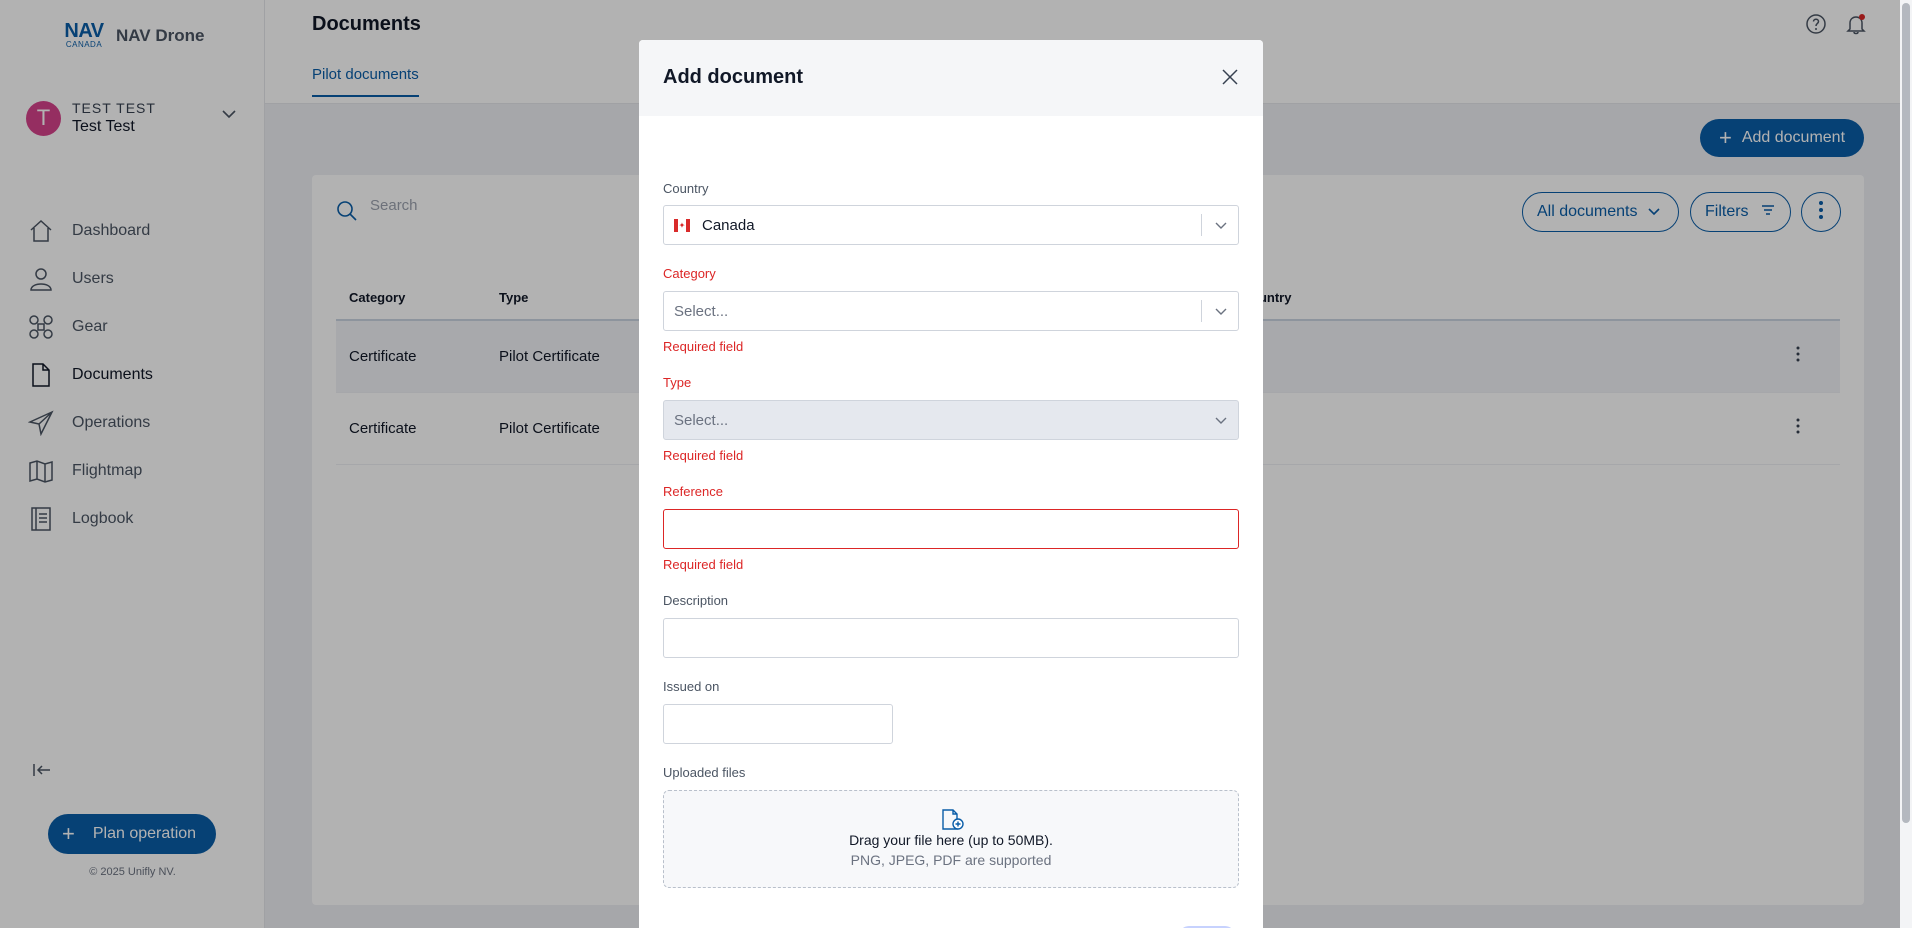 Image resolution: width=1912 pixels, height=928 pixels. What do you see at coordinates (951, 225) in the screenshot?
I see `country-select: ✦ Canada` at bounding box center [951, 225].